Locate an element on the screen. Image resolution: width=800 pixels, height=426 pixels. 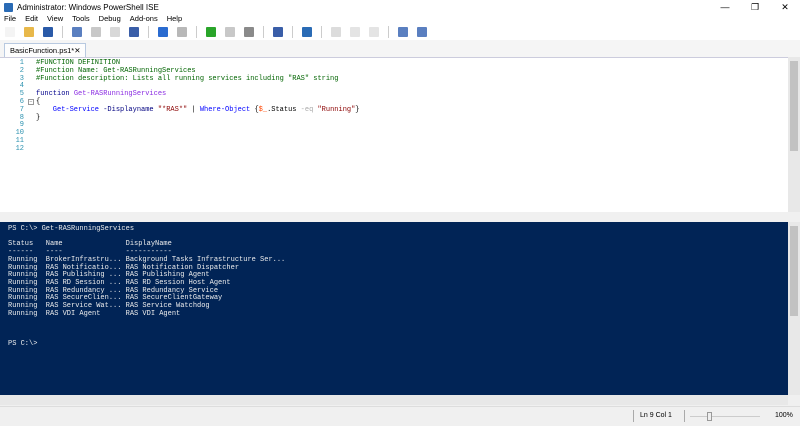
clear-console-icon is located at coordinates (134, 32).